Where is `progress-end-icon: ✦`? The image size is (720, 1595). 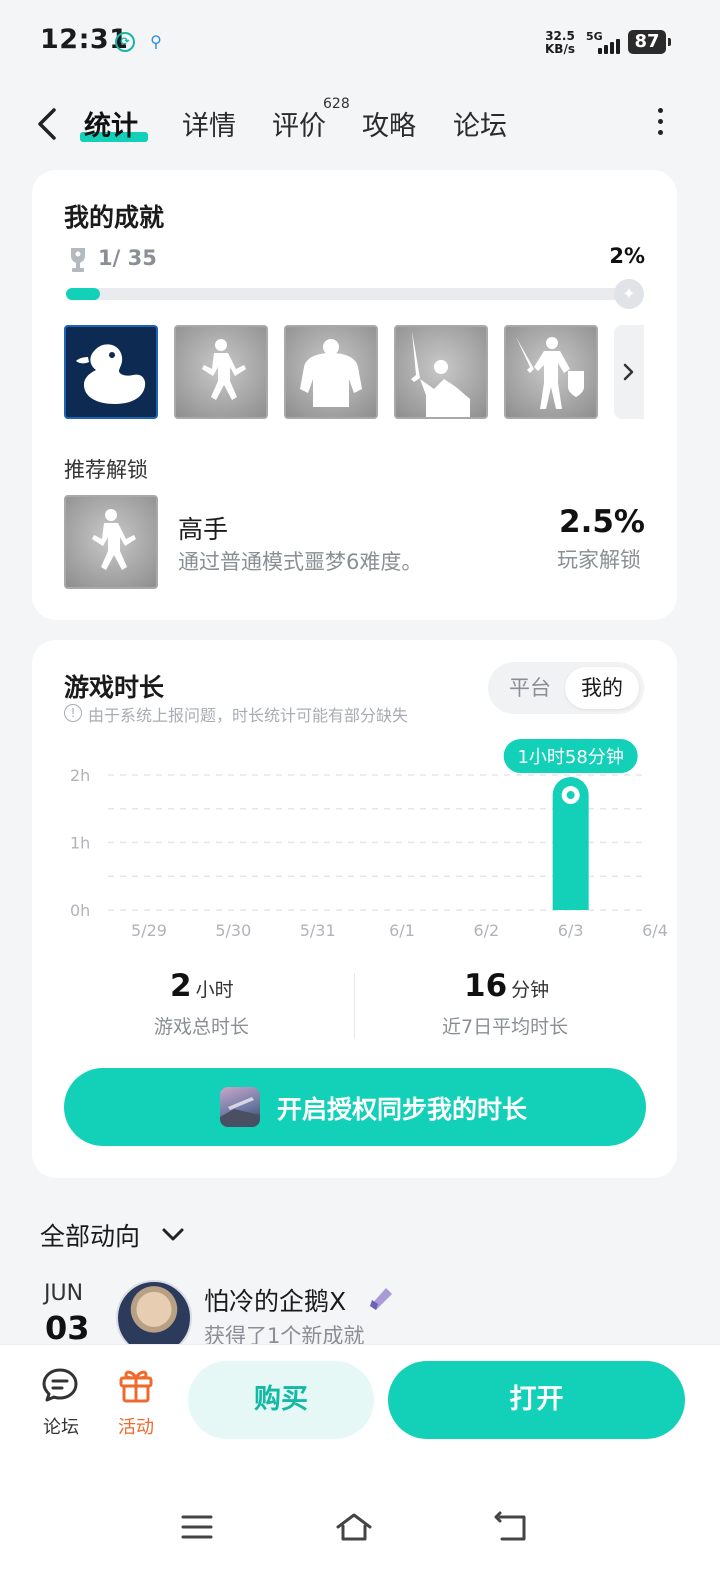
progress-end-icon: ✦ is located at coordinates (629, 294).